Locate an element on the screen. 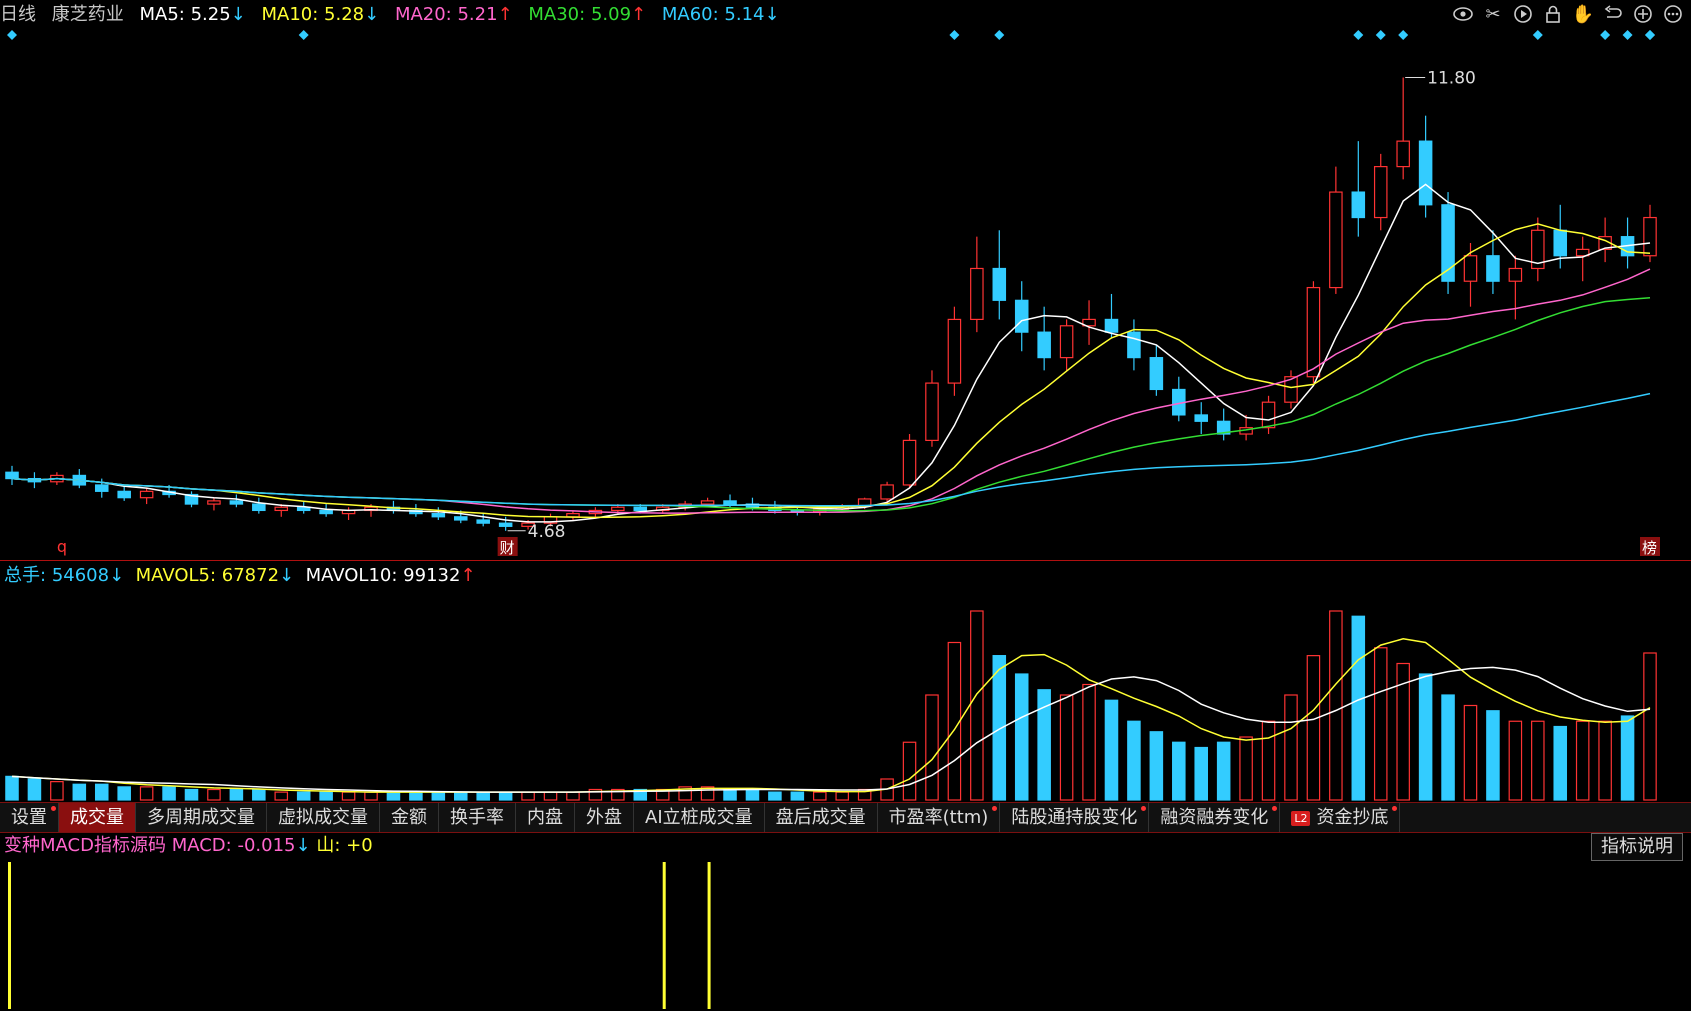 The width and height of the screenshot is (1691, 1011). marker-q: q is located at coordinates (62, 546).